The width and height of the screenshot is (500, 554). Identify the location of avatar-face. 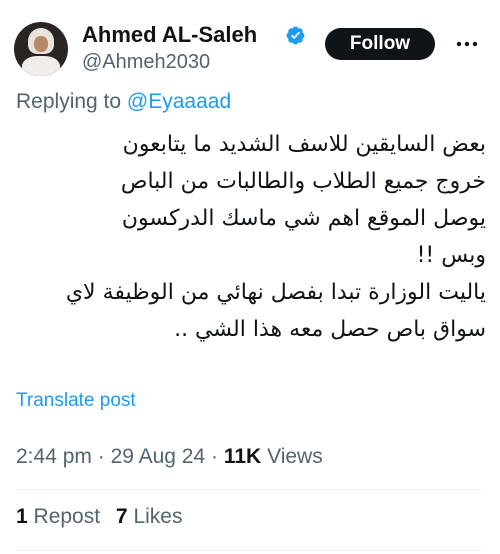
(41, 44).